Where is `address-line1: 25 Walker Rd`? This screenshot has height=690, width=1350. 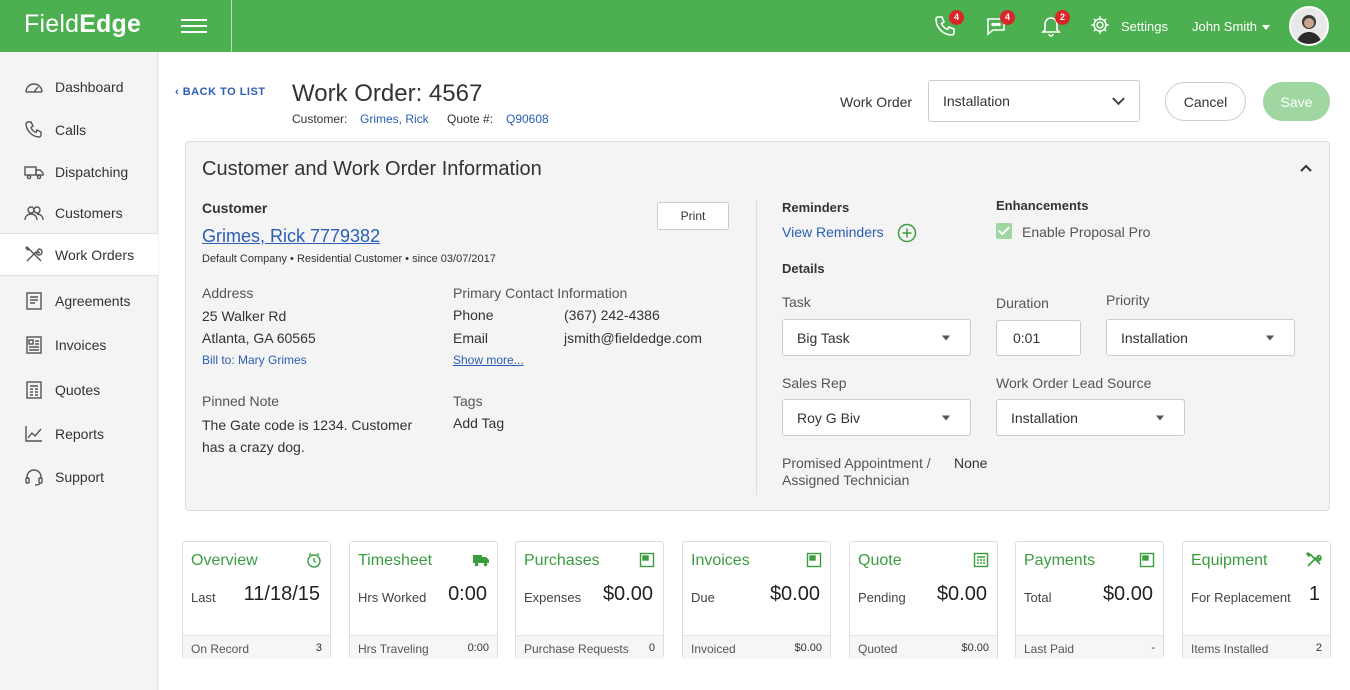
address-line1: 25 Walker Rd is located at coordinates (244, 316).